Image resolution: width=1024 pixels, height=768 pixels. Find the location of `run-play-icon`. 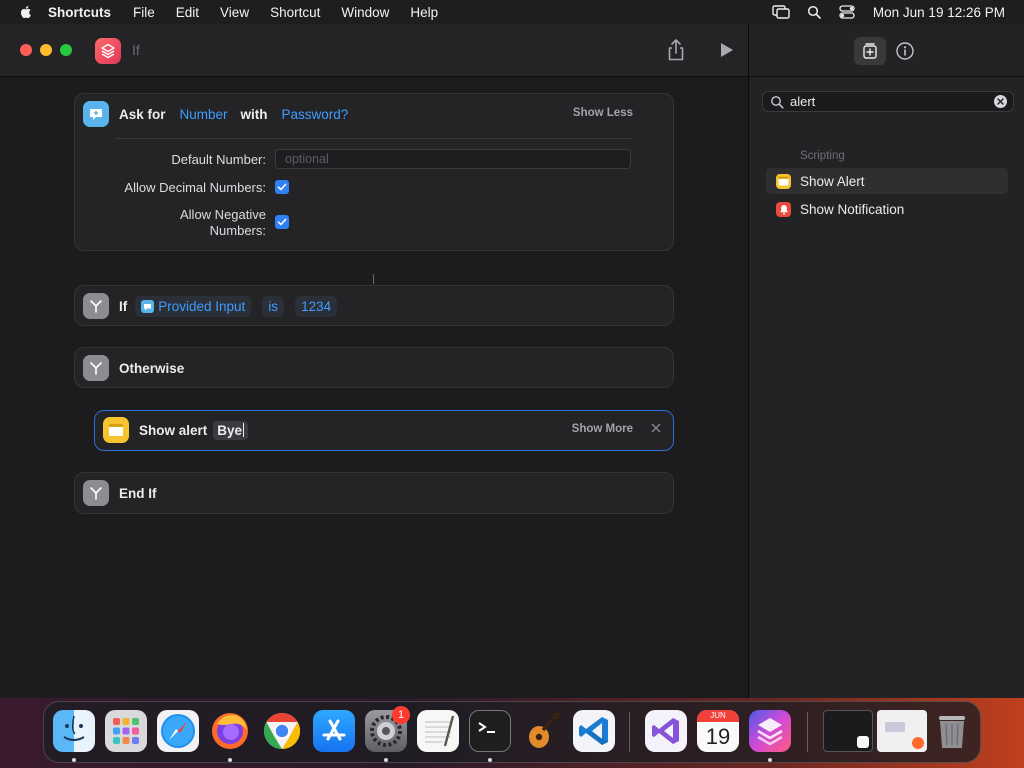

run-play-icon is located at coordinates (727, 50).